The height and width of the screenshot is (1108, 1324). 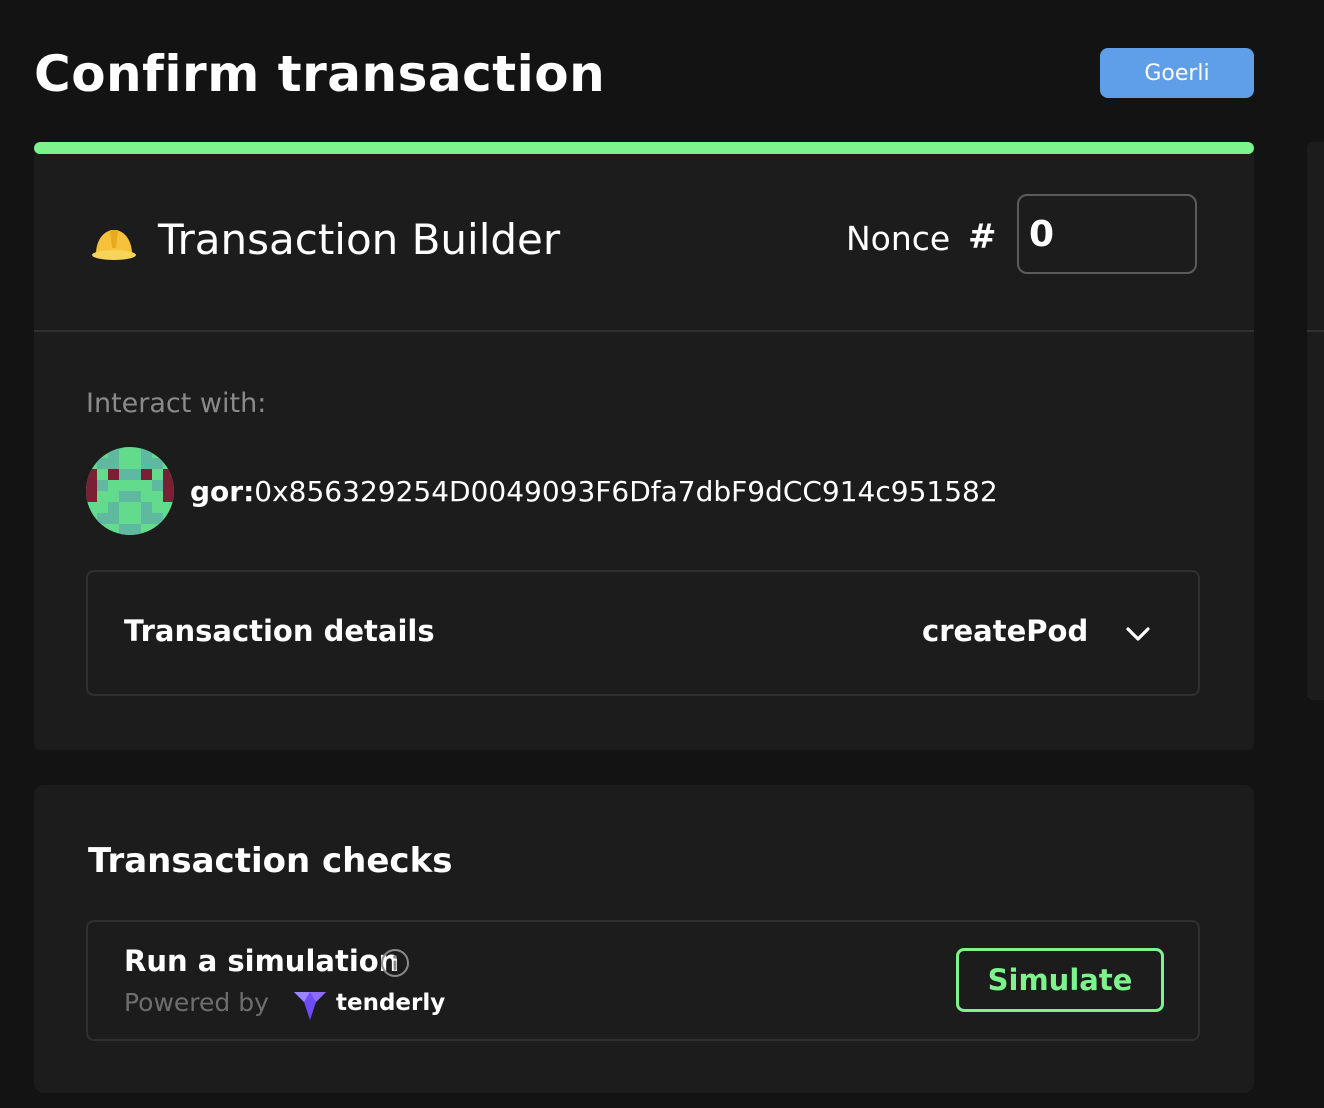 I want to click on nonce-input, so click(x=1107, y=234).